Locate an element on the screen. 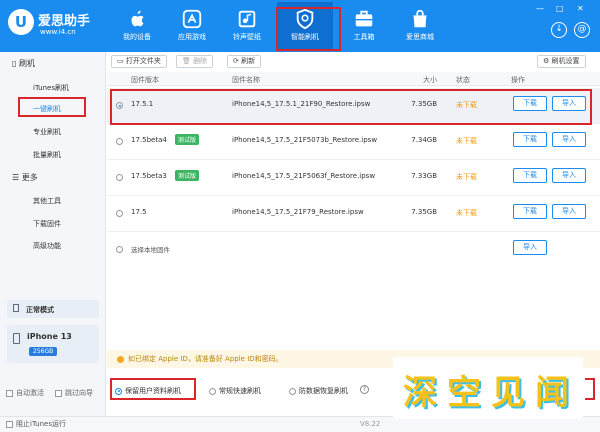 Image resolution: width=600 pixels, height=432 pixels. row-version: 17.5beta3 is located at coordinates (149, 176).